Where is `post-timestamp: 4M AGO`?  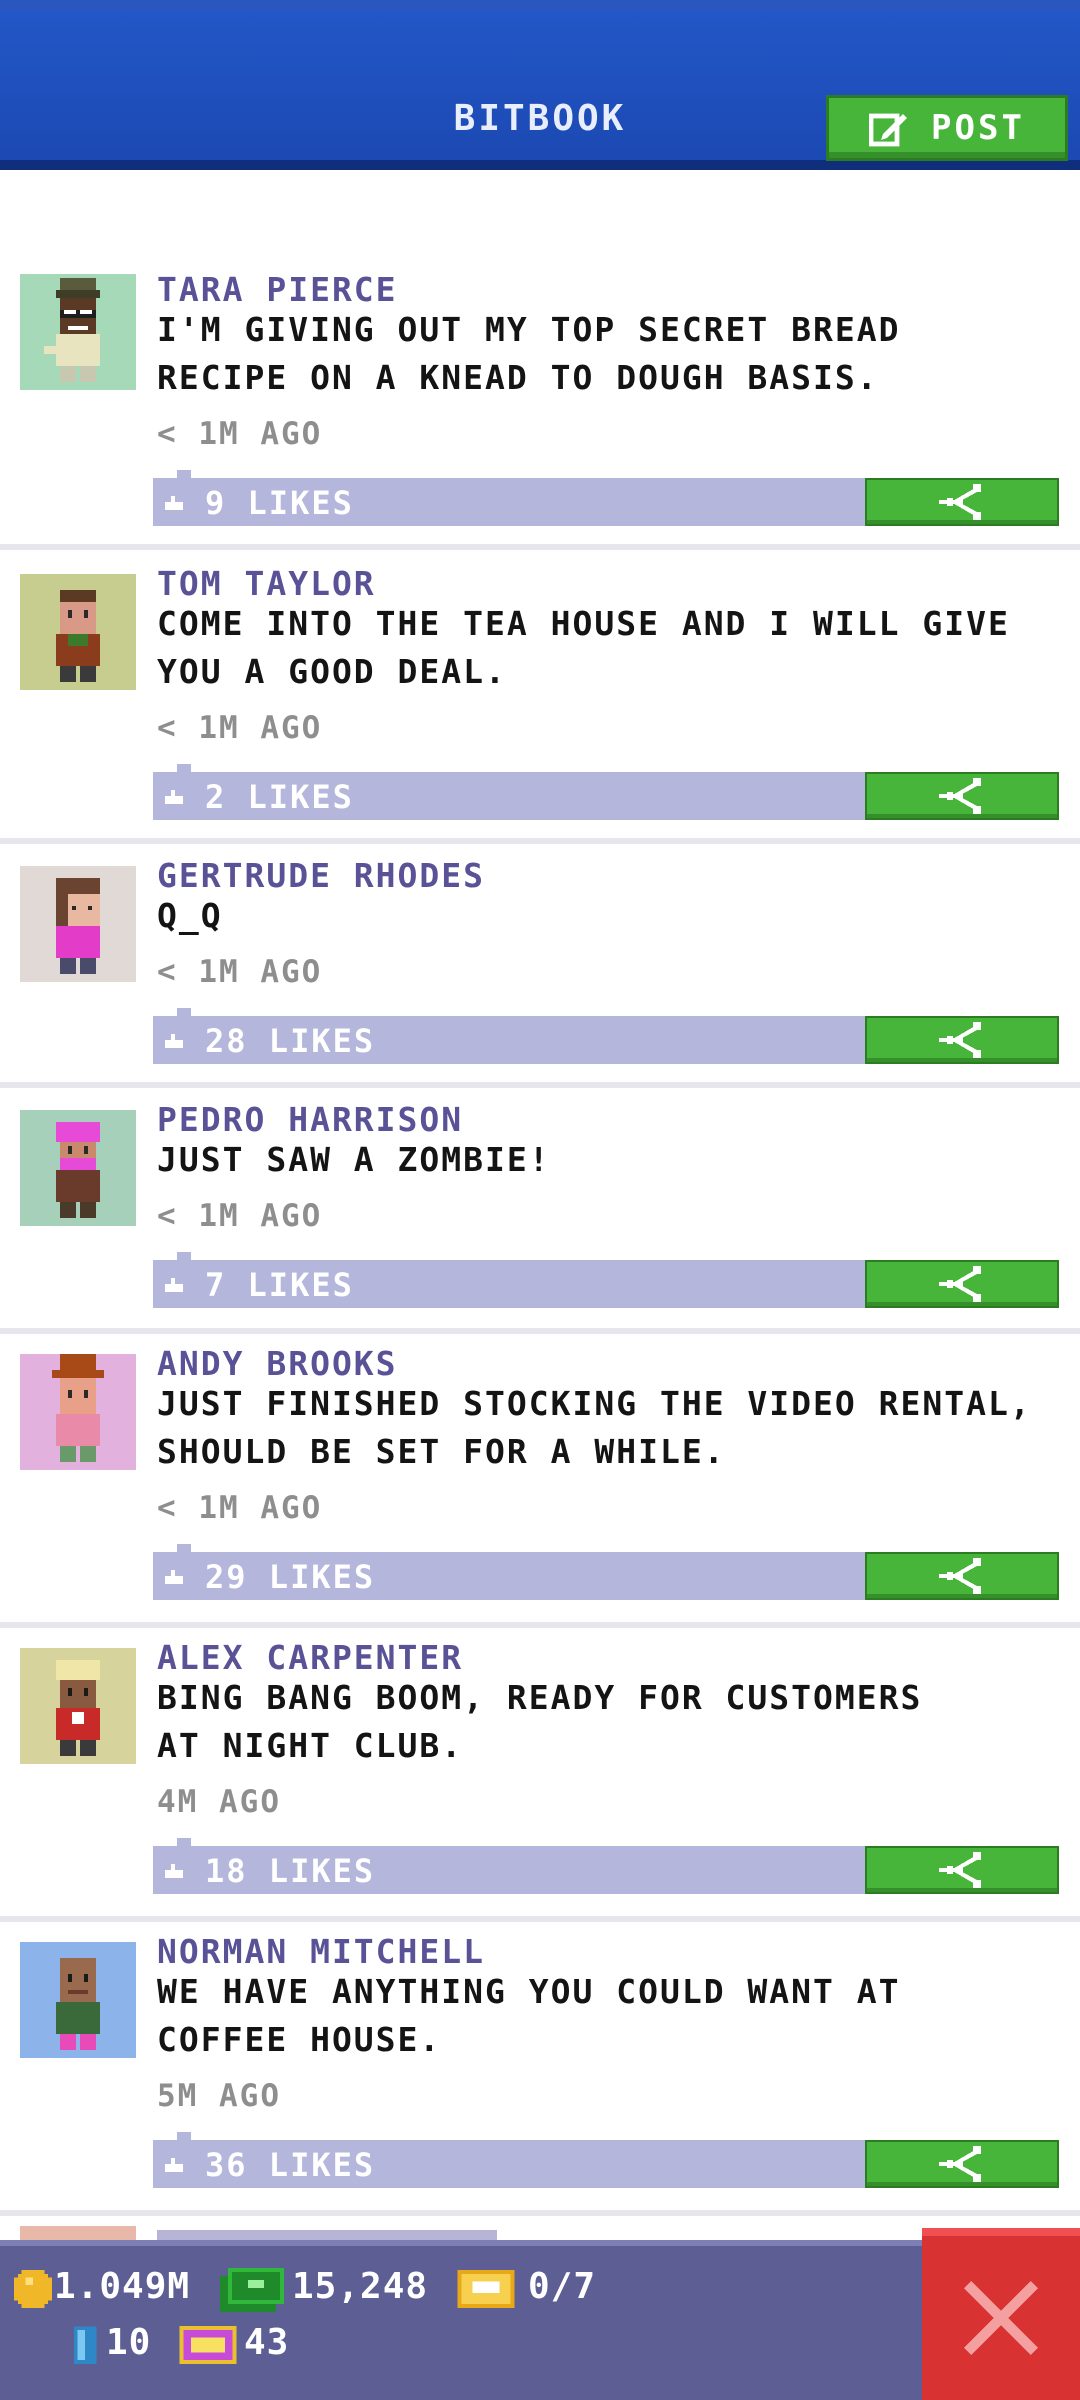
post-timestamp: 4M AGO is located at coordinates (219, 1802).